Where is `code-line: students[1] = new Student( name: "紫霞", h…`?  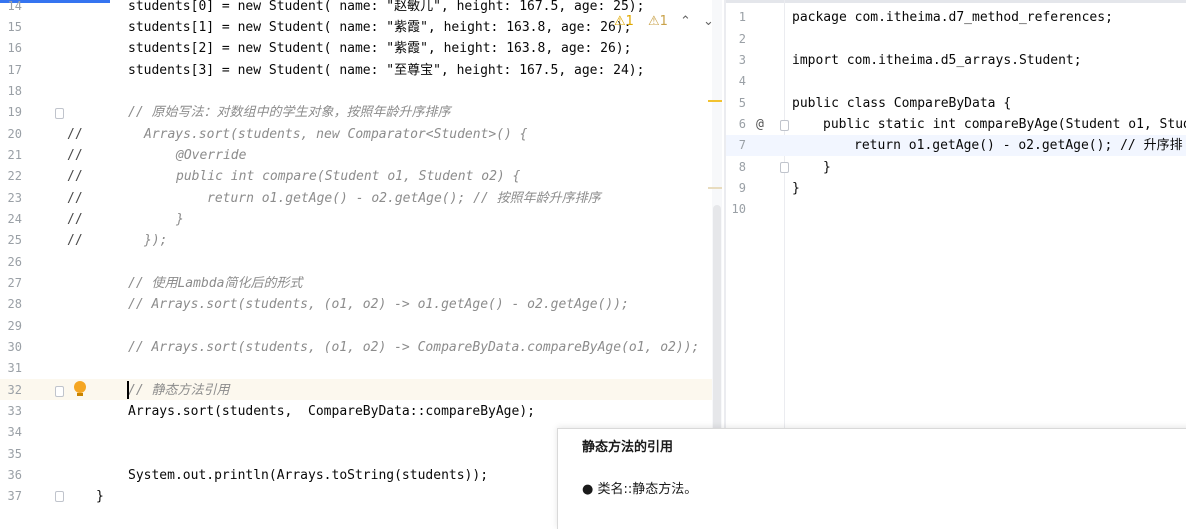 code-line: students[1] = new Student( name: "紫霞", h… is located at coordinates (379, 27).